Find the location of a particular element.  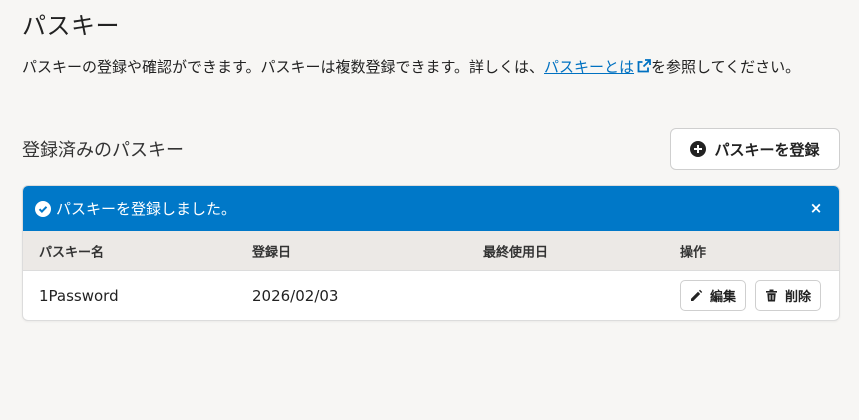

pencil-icon is located at coordinates (697, 295).